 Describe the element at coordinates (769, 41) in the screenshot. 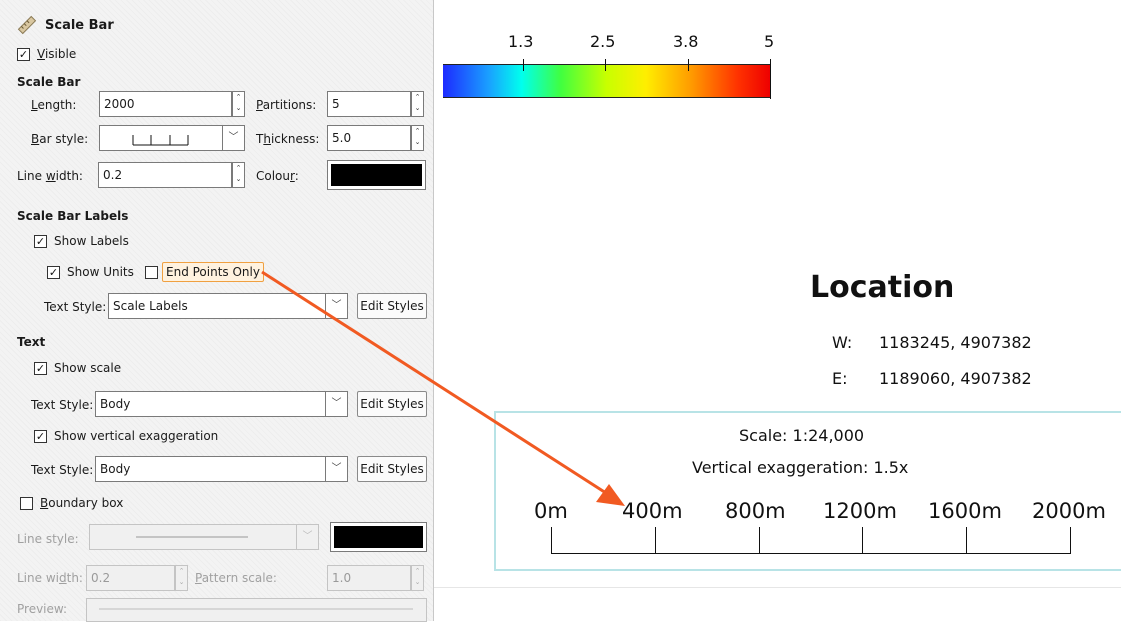

I see `legend-tick-label: 5` at that location.